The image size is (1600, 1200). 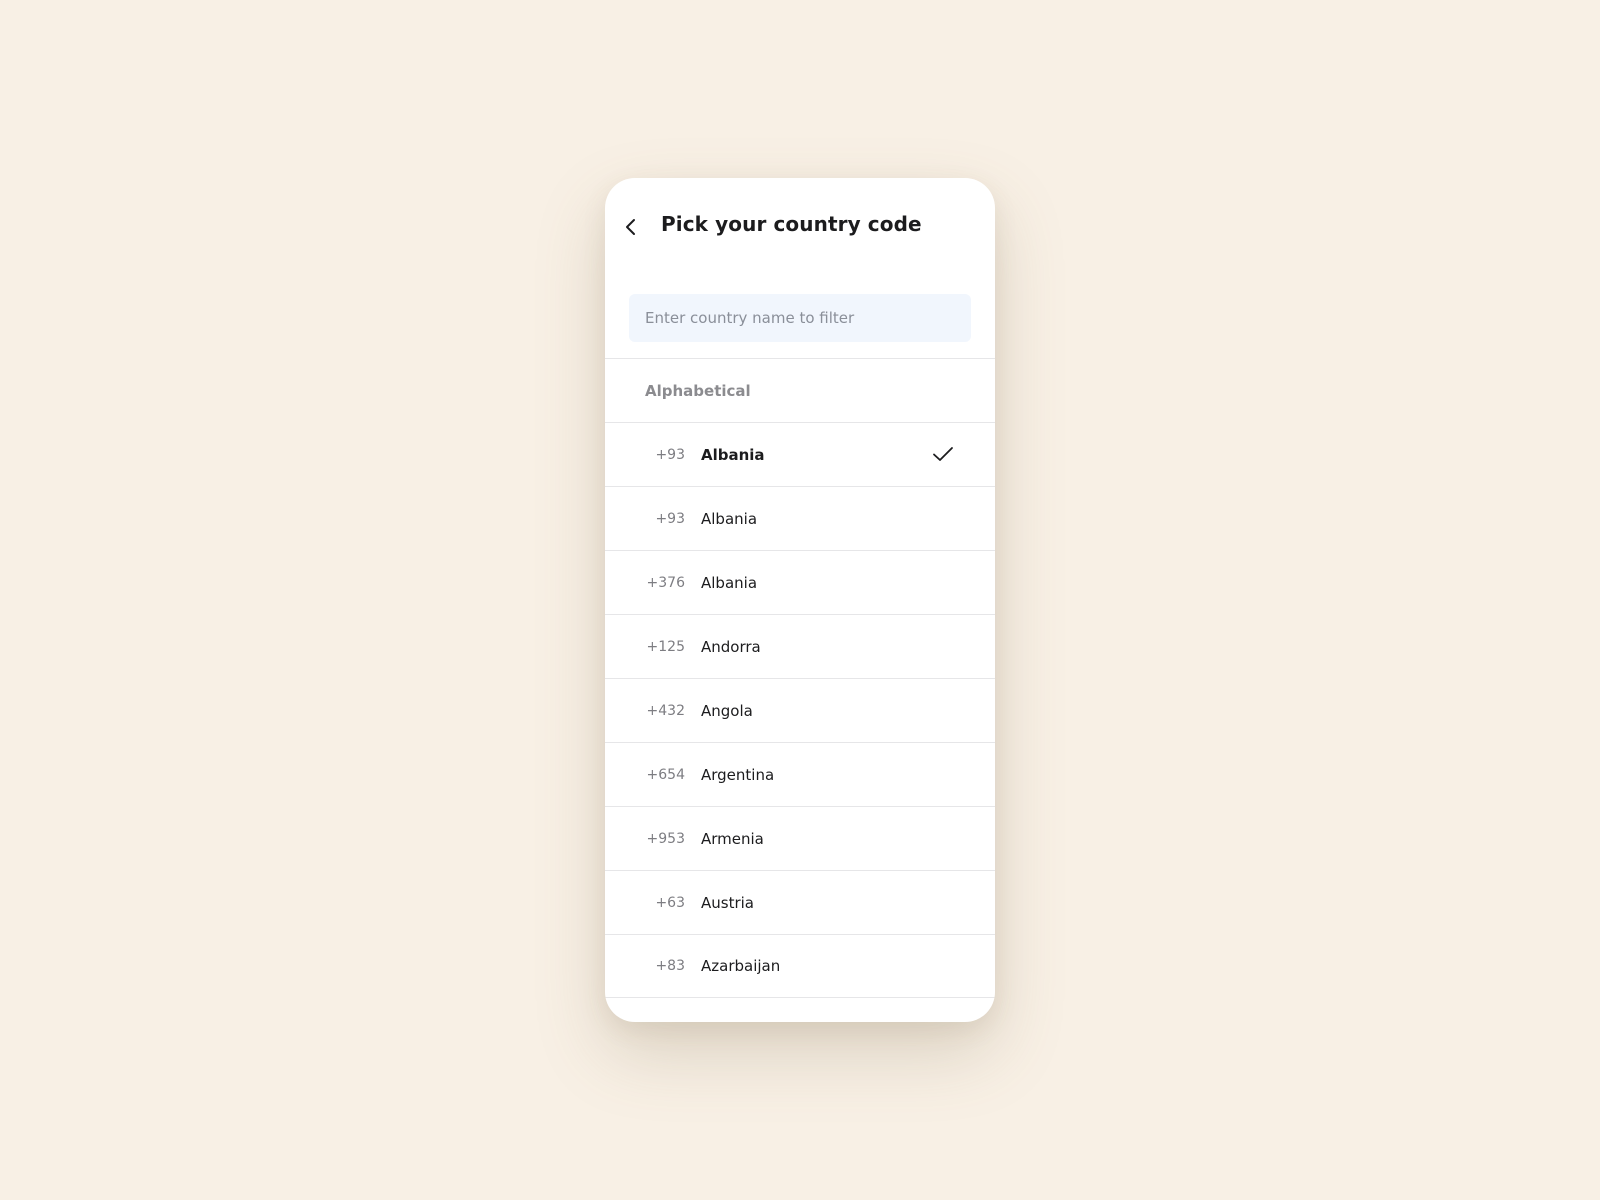 What do you see at coordinates (665, 646) in the screenshot?
I see `country-dial-code: +125` at bounding box center [665, 646].